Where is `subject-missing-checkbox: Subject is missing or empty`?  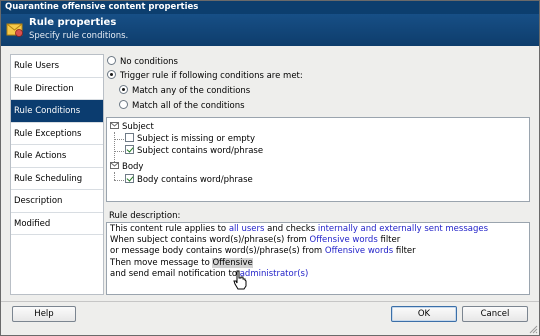
subject-missing-checkbox: Subject is missing or empty is located at coordinates (190, 139).